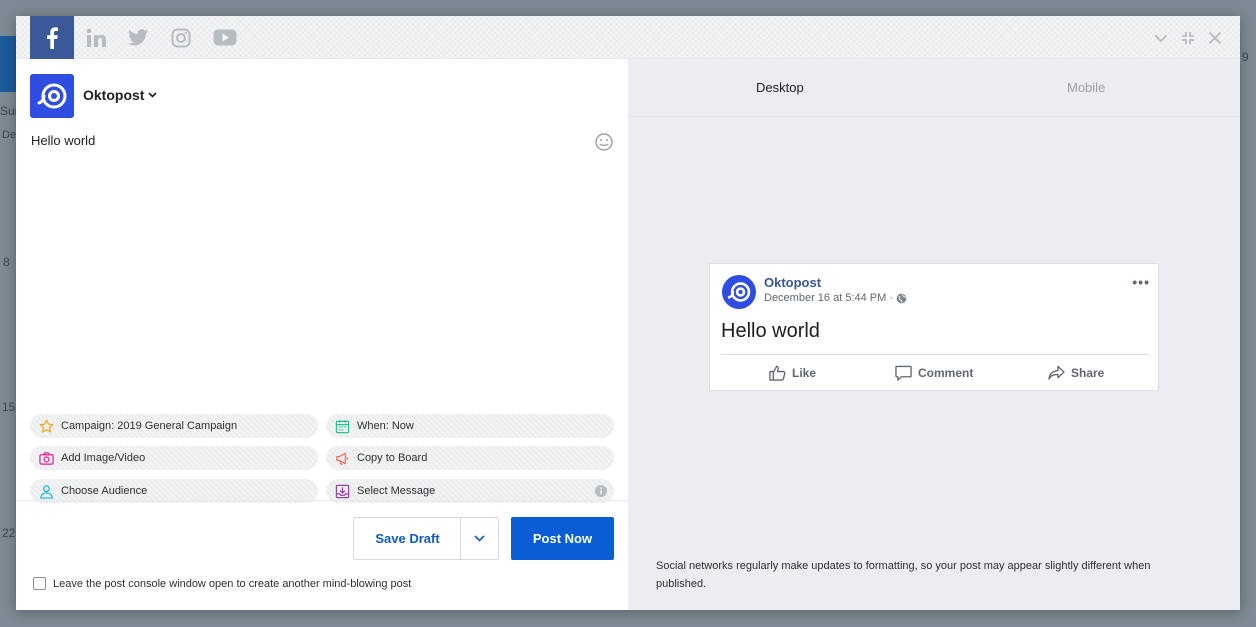 The image size is (1256, 627). Describe the element at coordinates (104, 491) in the screenshot. I see `audience-label: Choose Audience` at that location.